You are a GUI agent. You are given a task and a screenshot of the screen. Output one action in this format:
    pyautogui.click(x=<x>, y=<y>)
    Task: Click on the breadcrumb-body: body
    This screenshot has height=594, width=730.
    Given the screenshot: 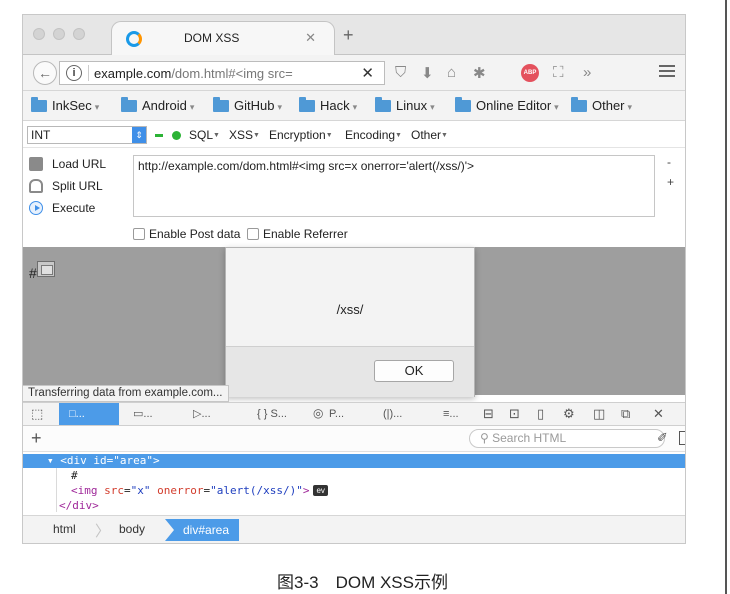 What is the action you would take?
    pyautogui.click(x=132, y=529)
    